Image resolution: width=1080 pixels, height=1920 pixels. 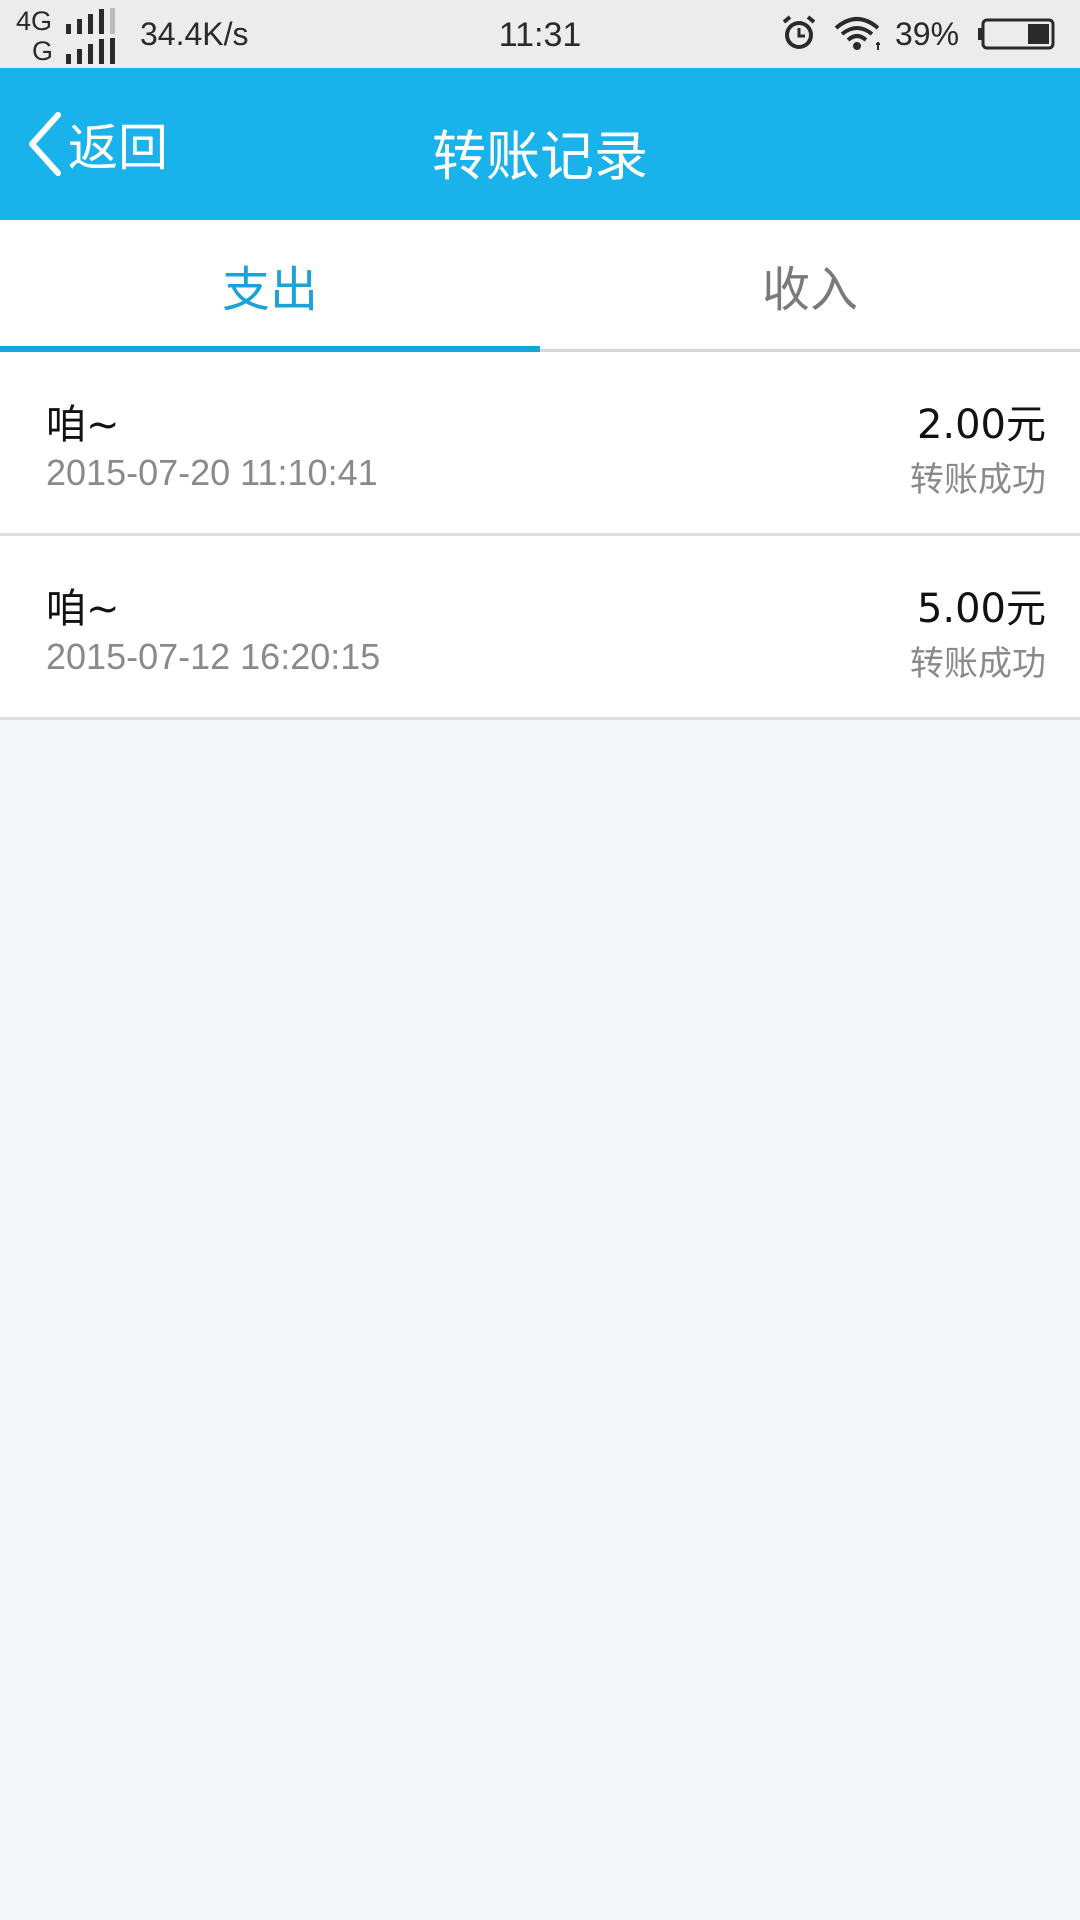 I want to click on battery-icon, so click(x=1016, y=34).